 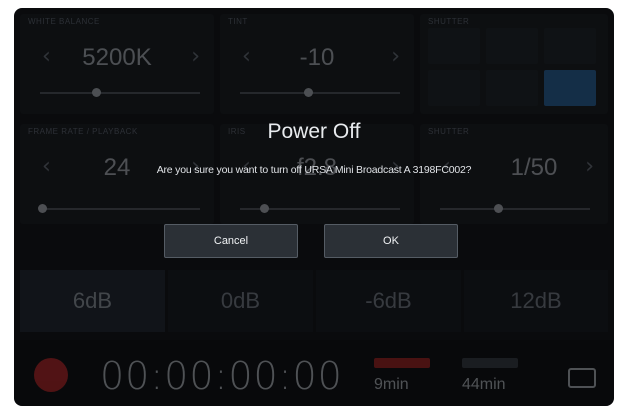 What do you see at coordinates (391, 241) in the screenshot?
I see `ok-button: OK` at bounding box center [391, 241].